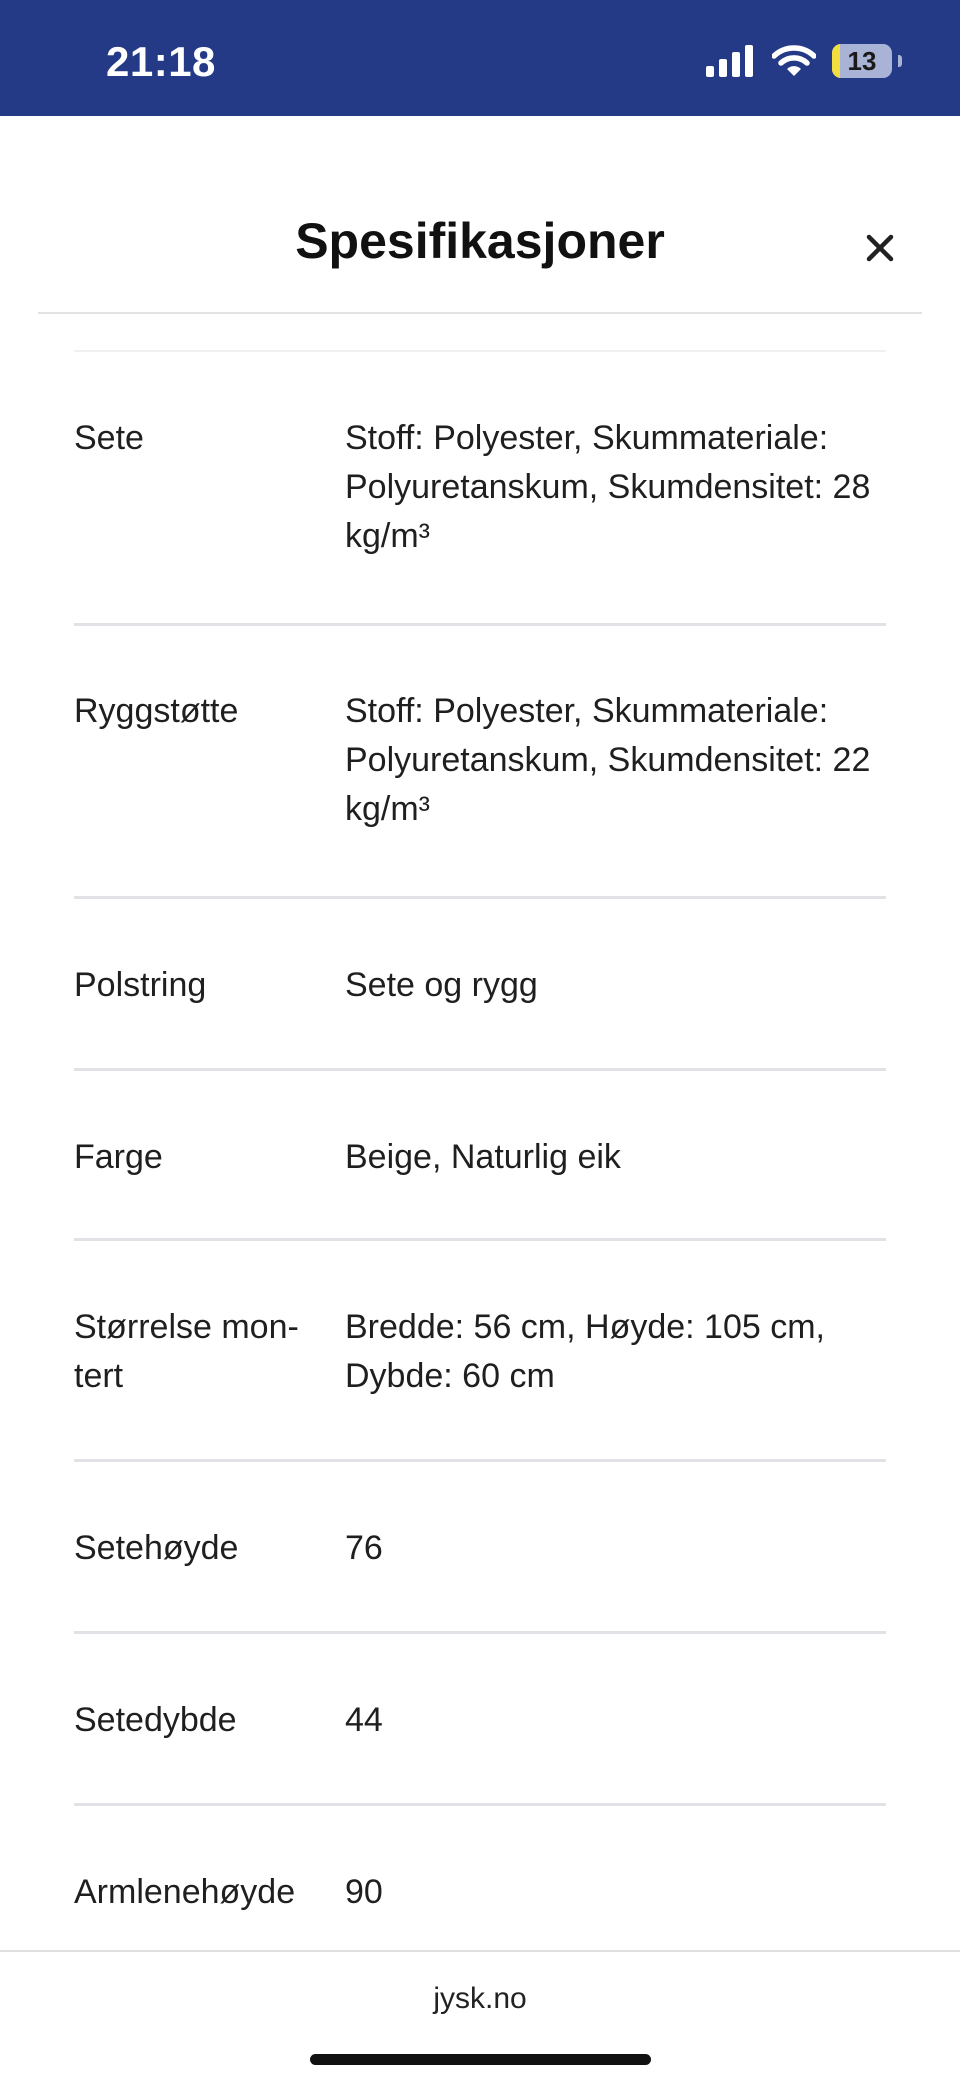 The height and width of the screenshot is (2078, 960). What do you see at coordinates (862, 60) in the screenshot?
I see `battery-level: 13` at bounding box center [862, 60].